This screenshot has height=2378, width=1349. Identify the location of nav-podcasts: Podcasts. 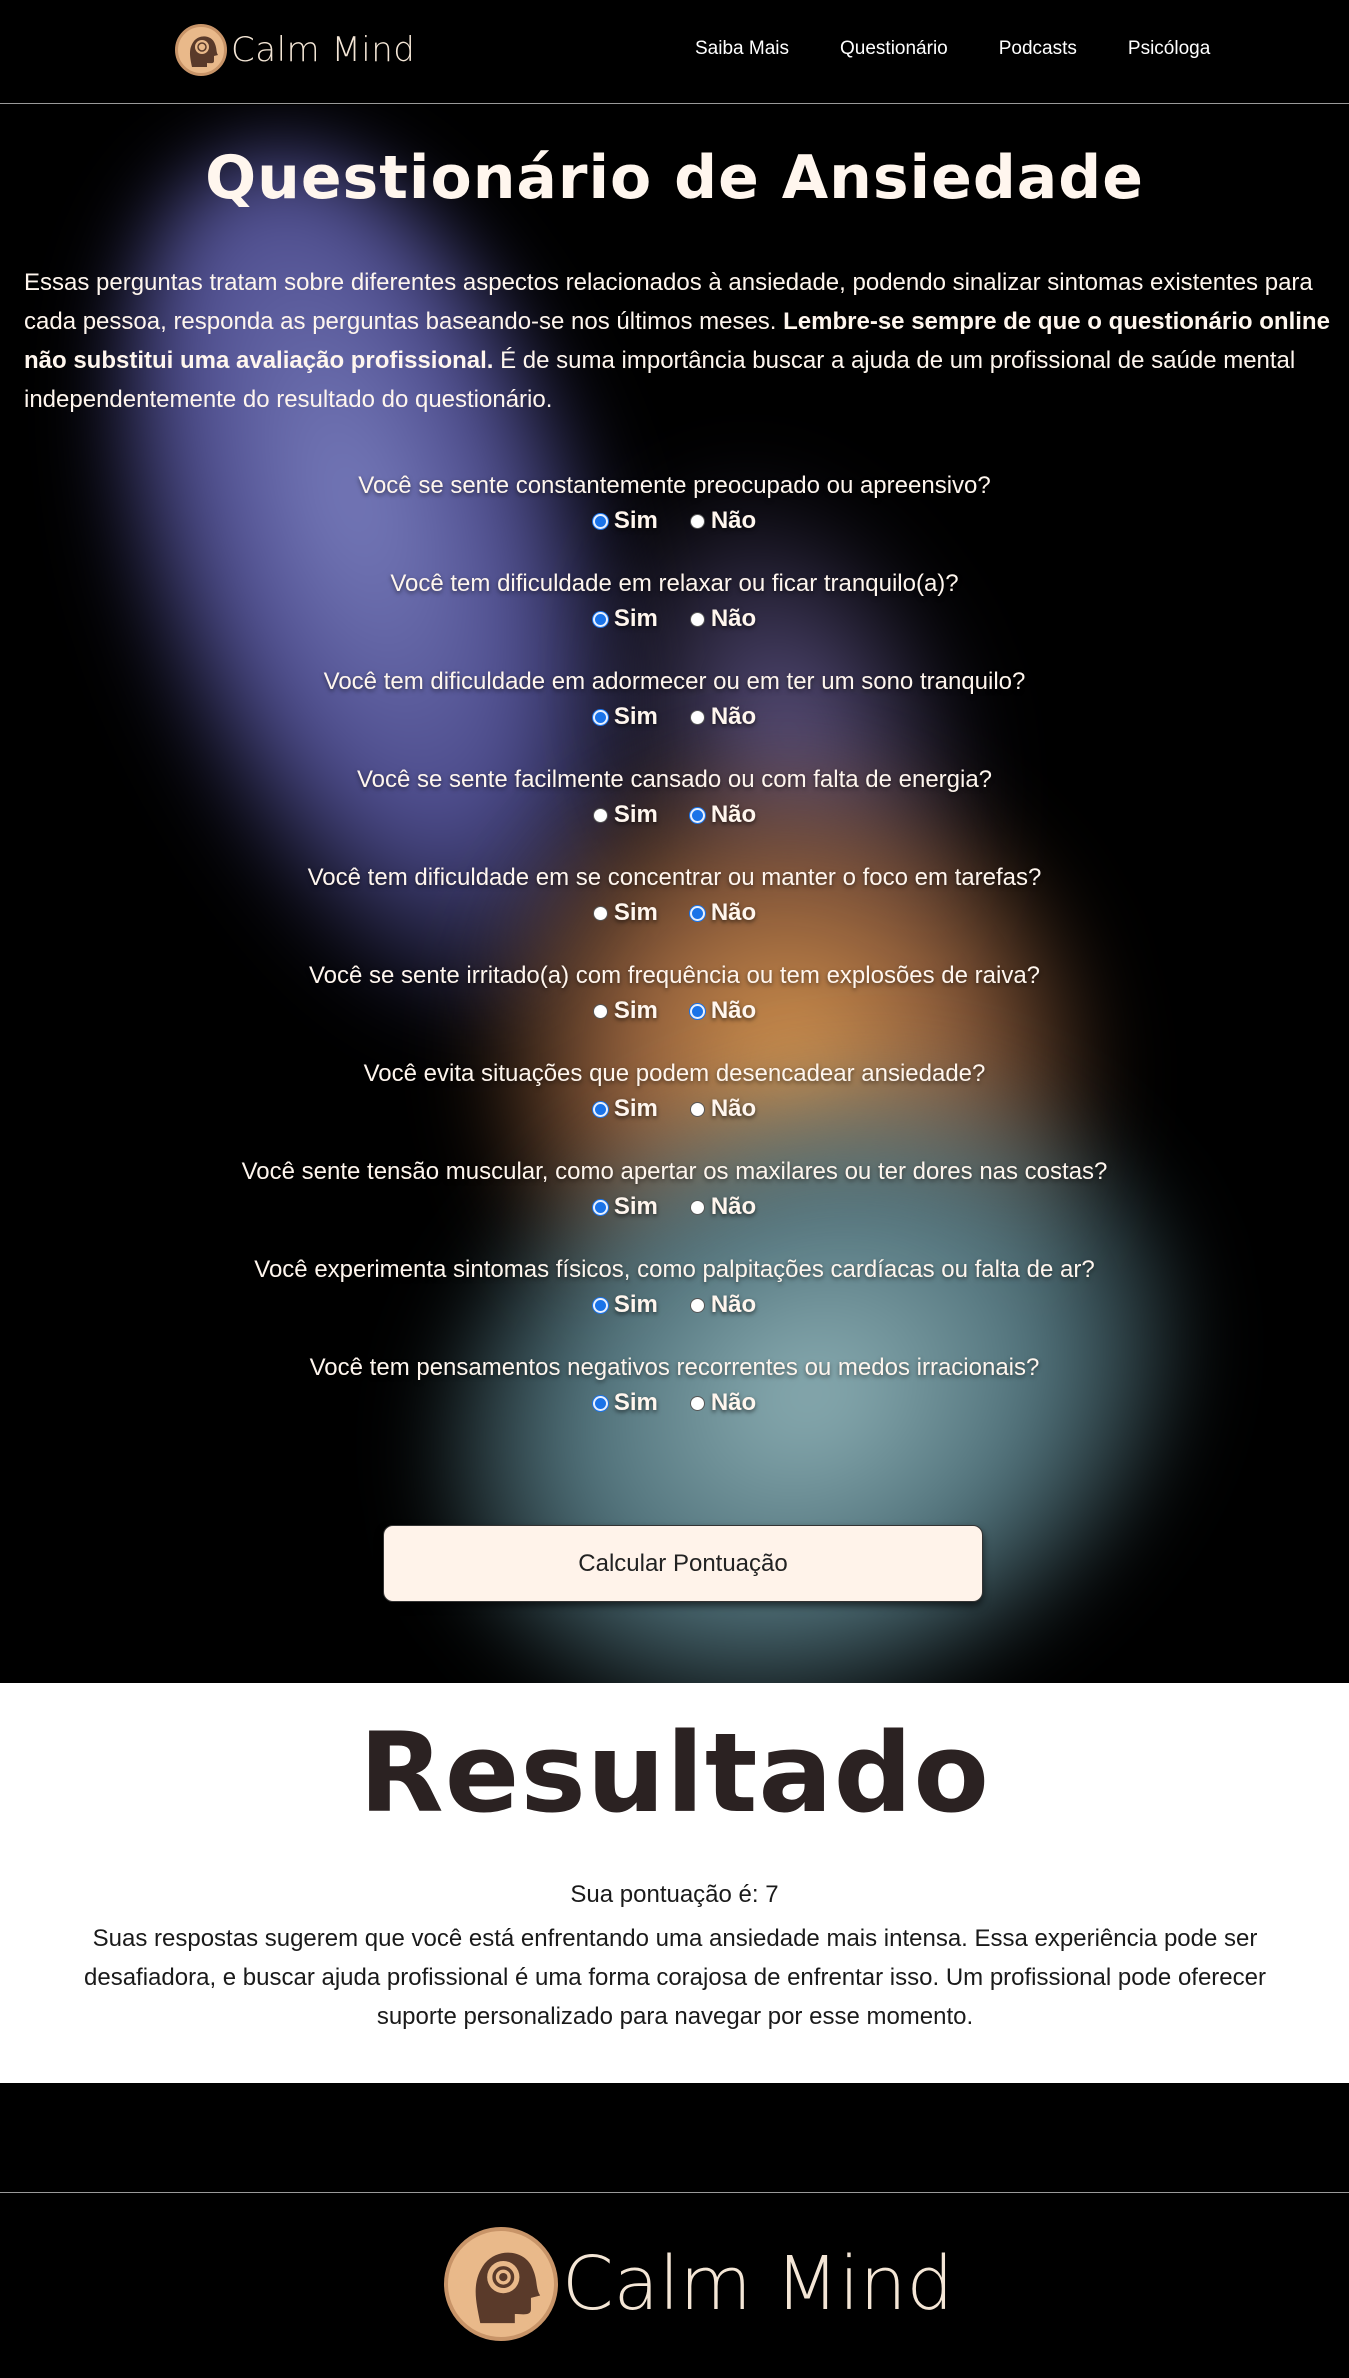
(1038, 49).